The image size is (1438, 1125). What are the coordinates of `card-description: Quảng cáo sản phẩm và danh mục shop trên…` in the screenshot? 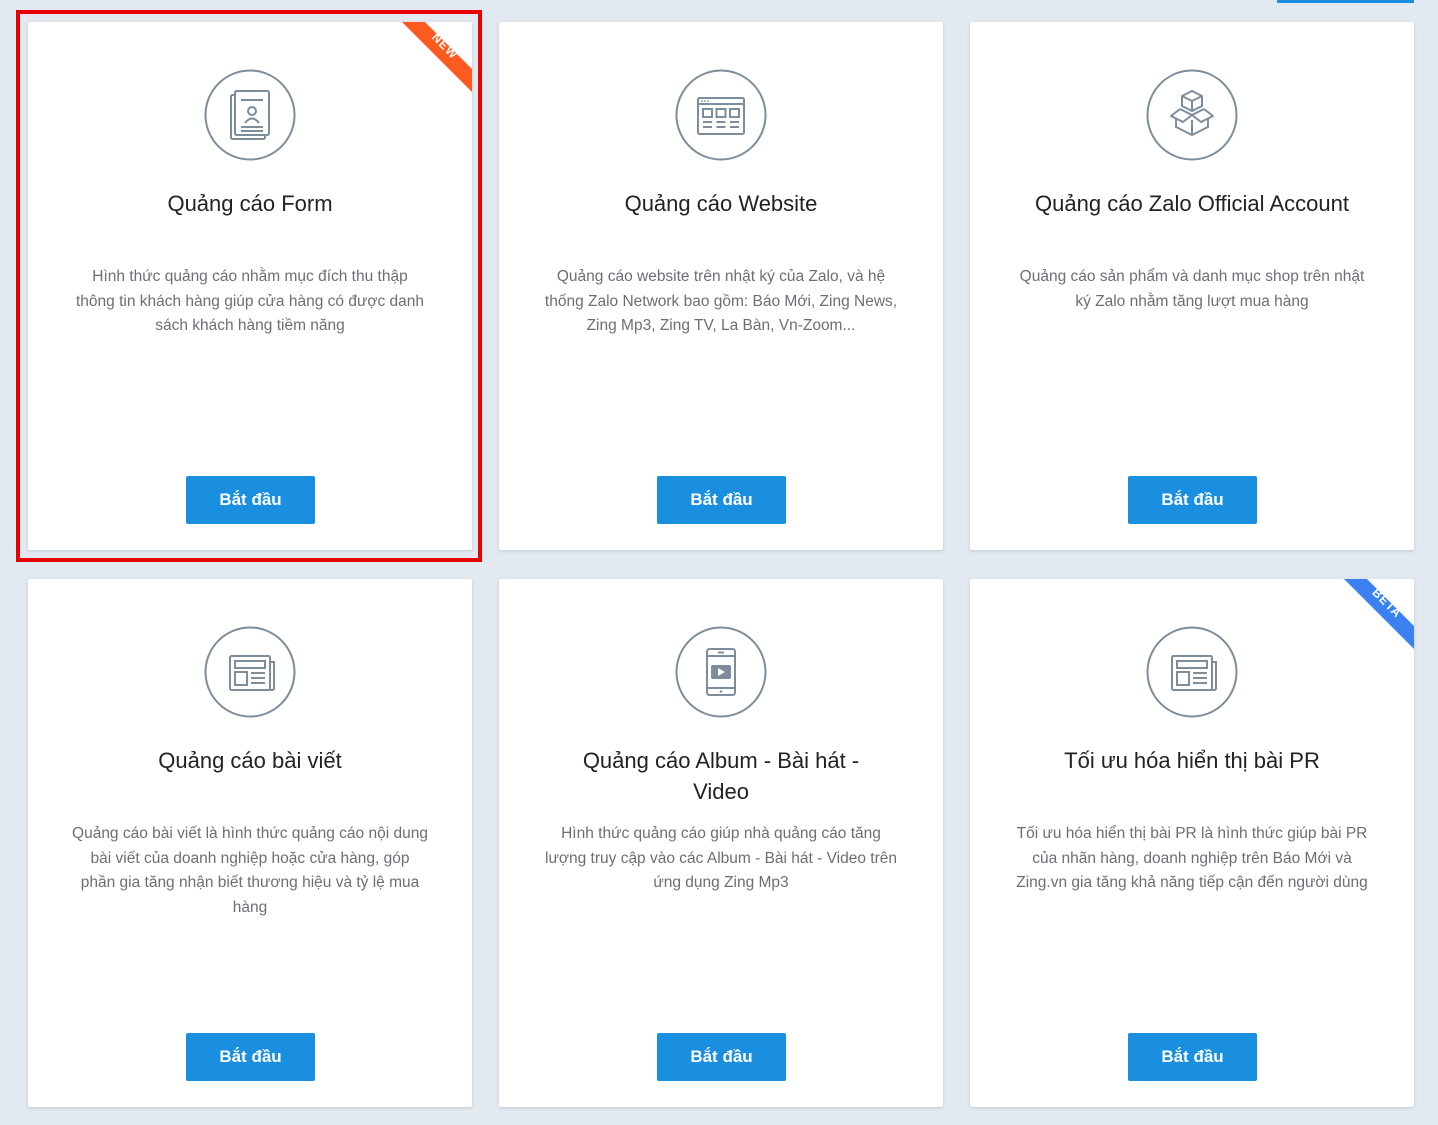 It's located at (1192, 289).